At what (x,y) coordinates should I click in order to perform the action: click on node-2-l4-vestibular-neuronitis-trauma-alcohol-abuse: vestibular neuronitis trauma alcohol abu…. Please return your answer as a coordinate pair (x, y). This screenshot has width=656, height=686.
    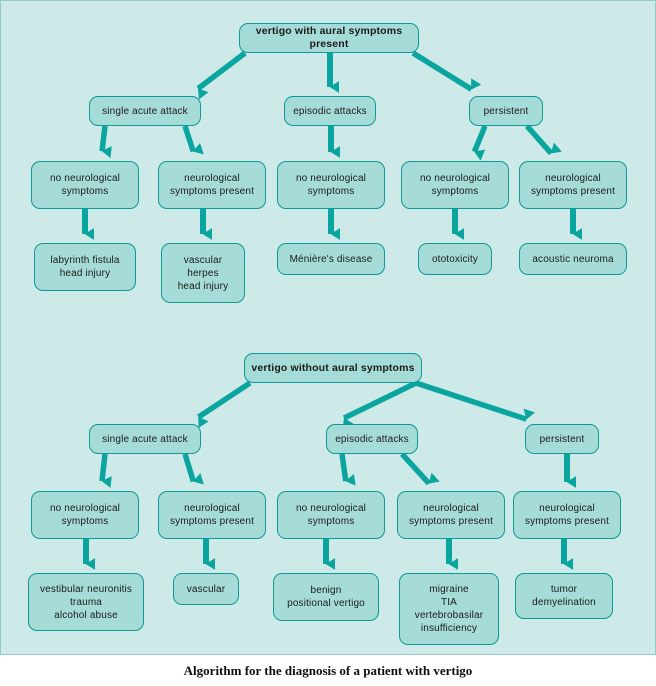
    Looking at the image, I should click on (86, 602).